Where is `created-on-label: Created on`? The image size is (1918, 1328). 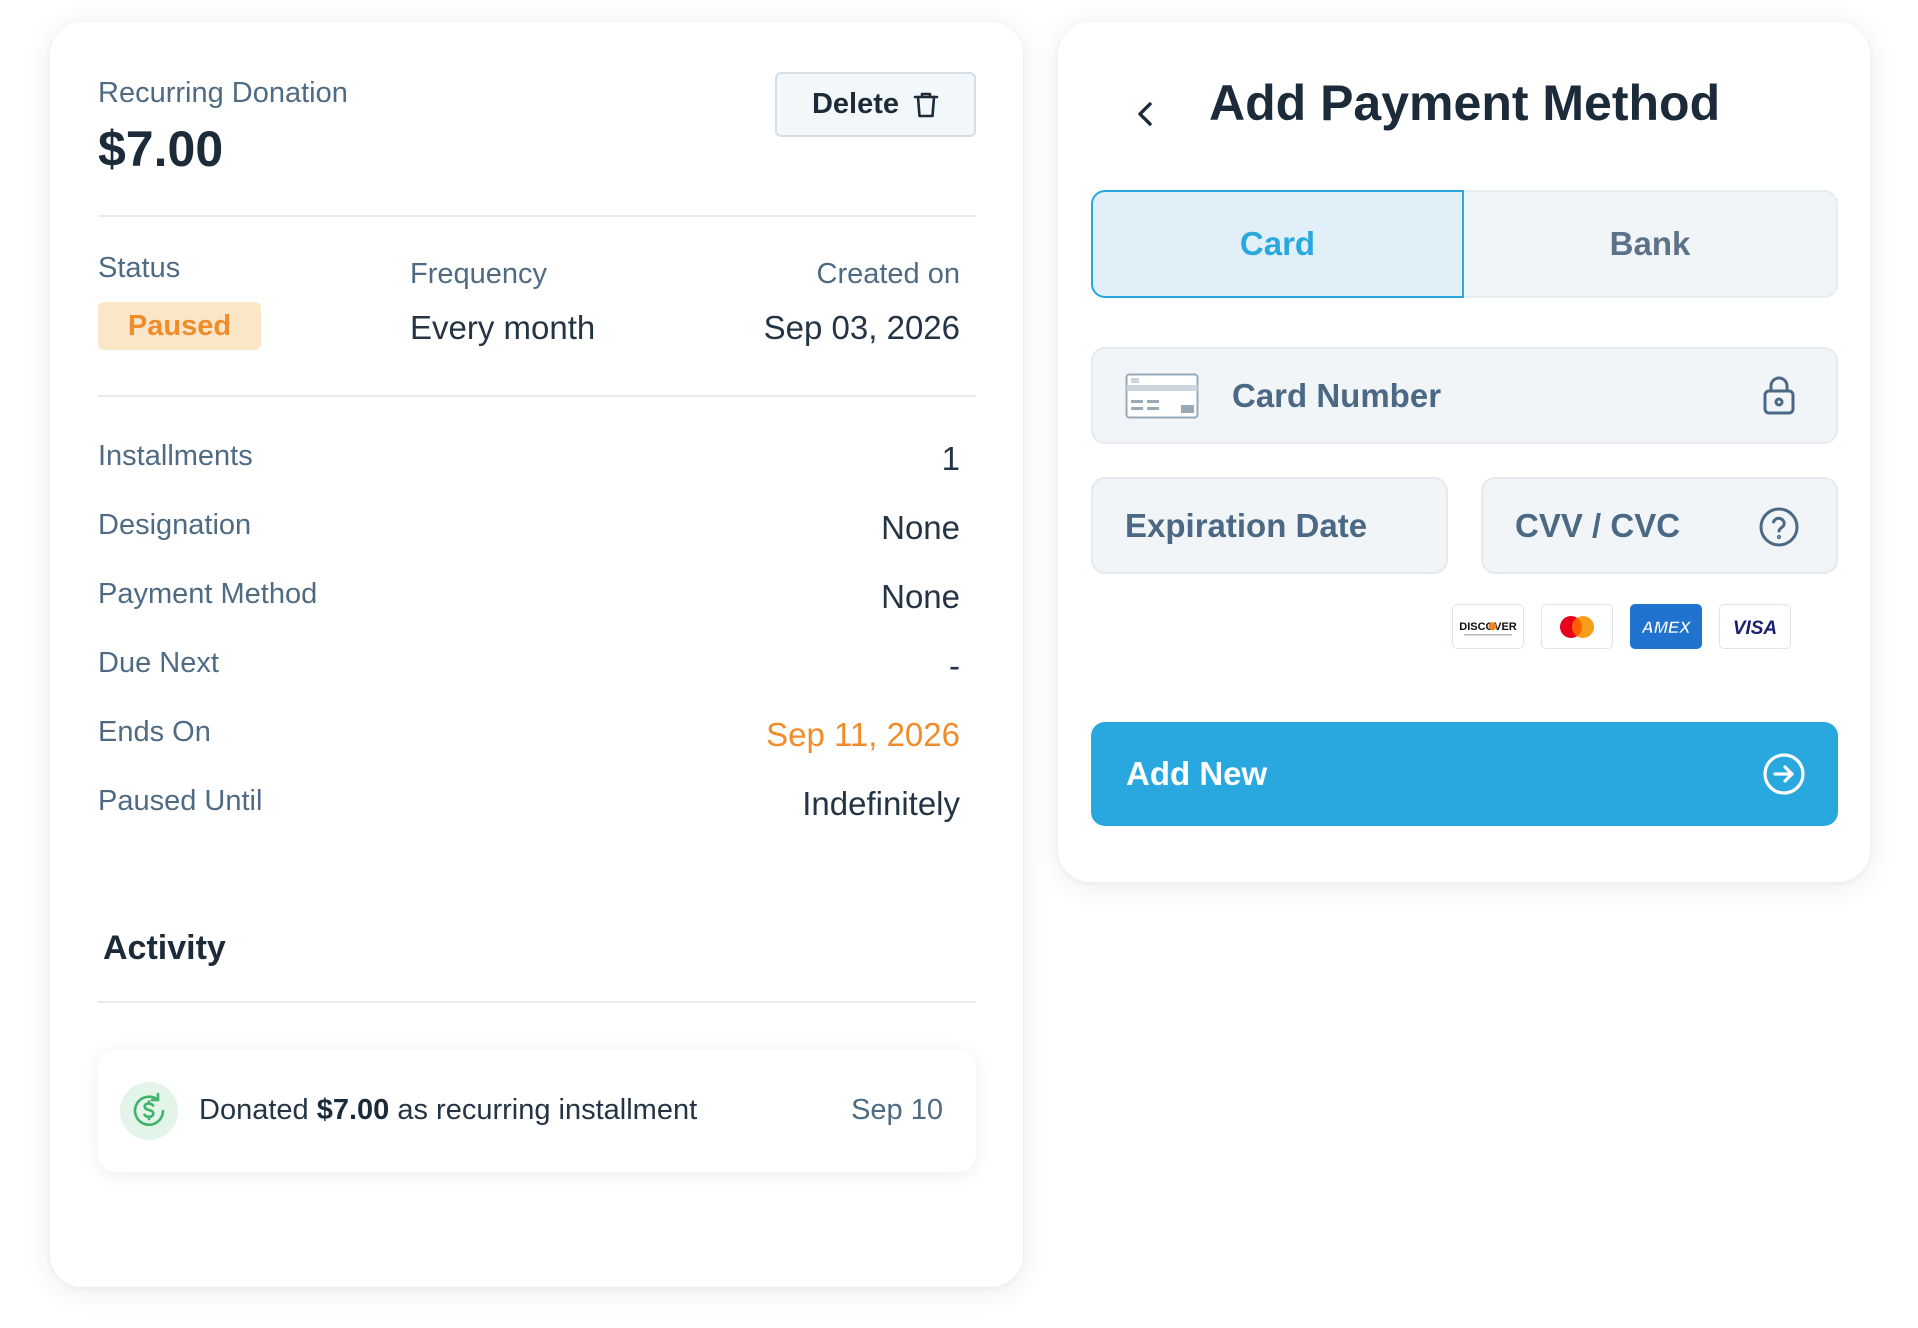 created-on-label: Created on is located at coordinates (888, 274).